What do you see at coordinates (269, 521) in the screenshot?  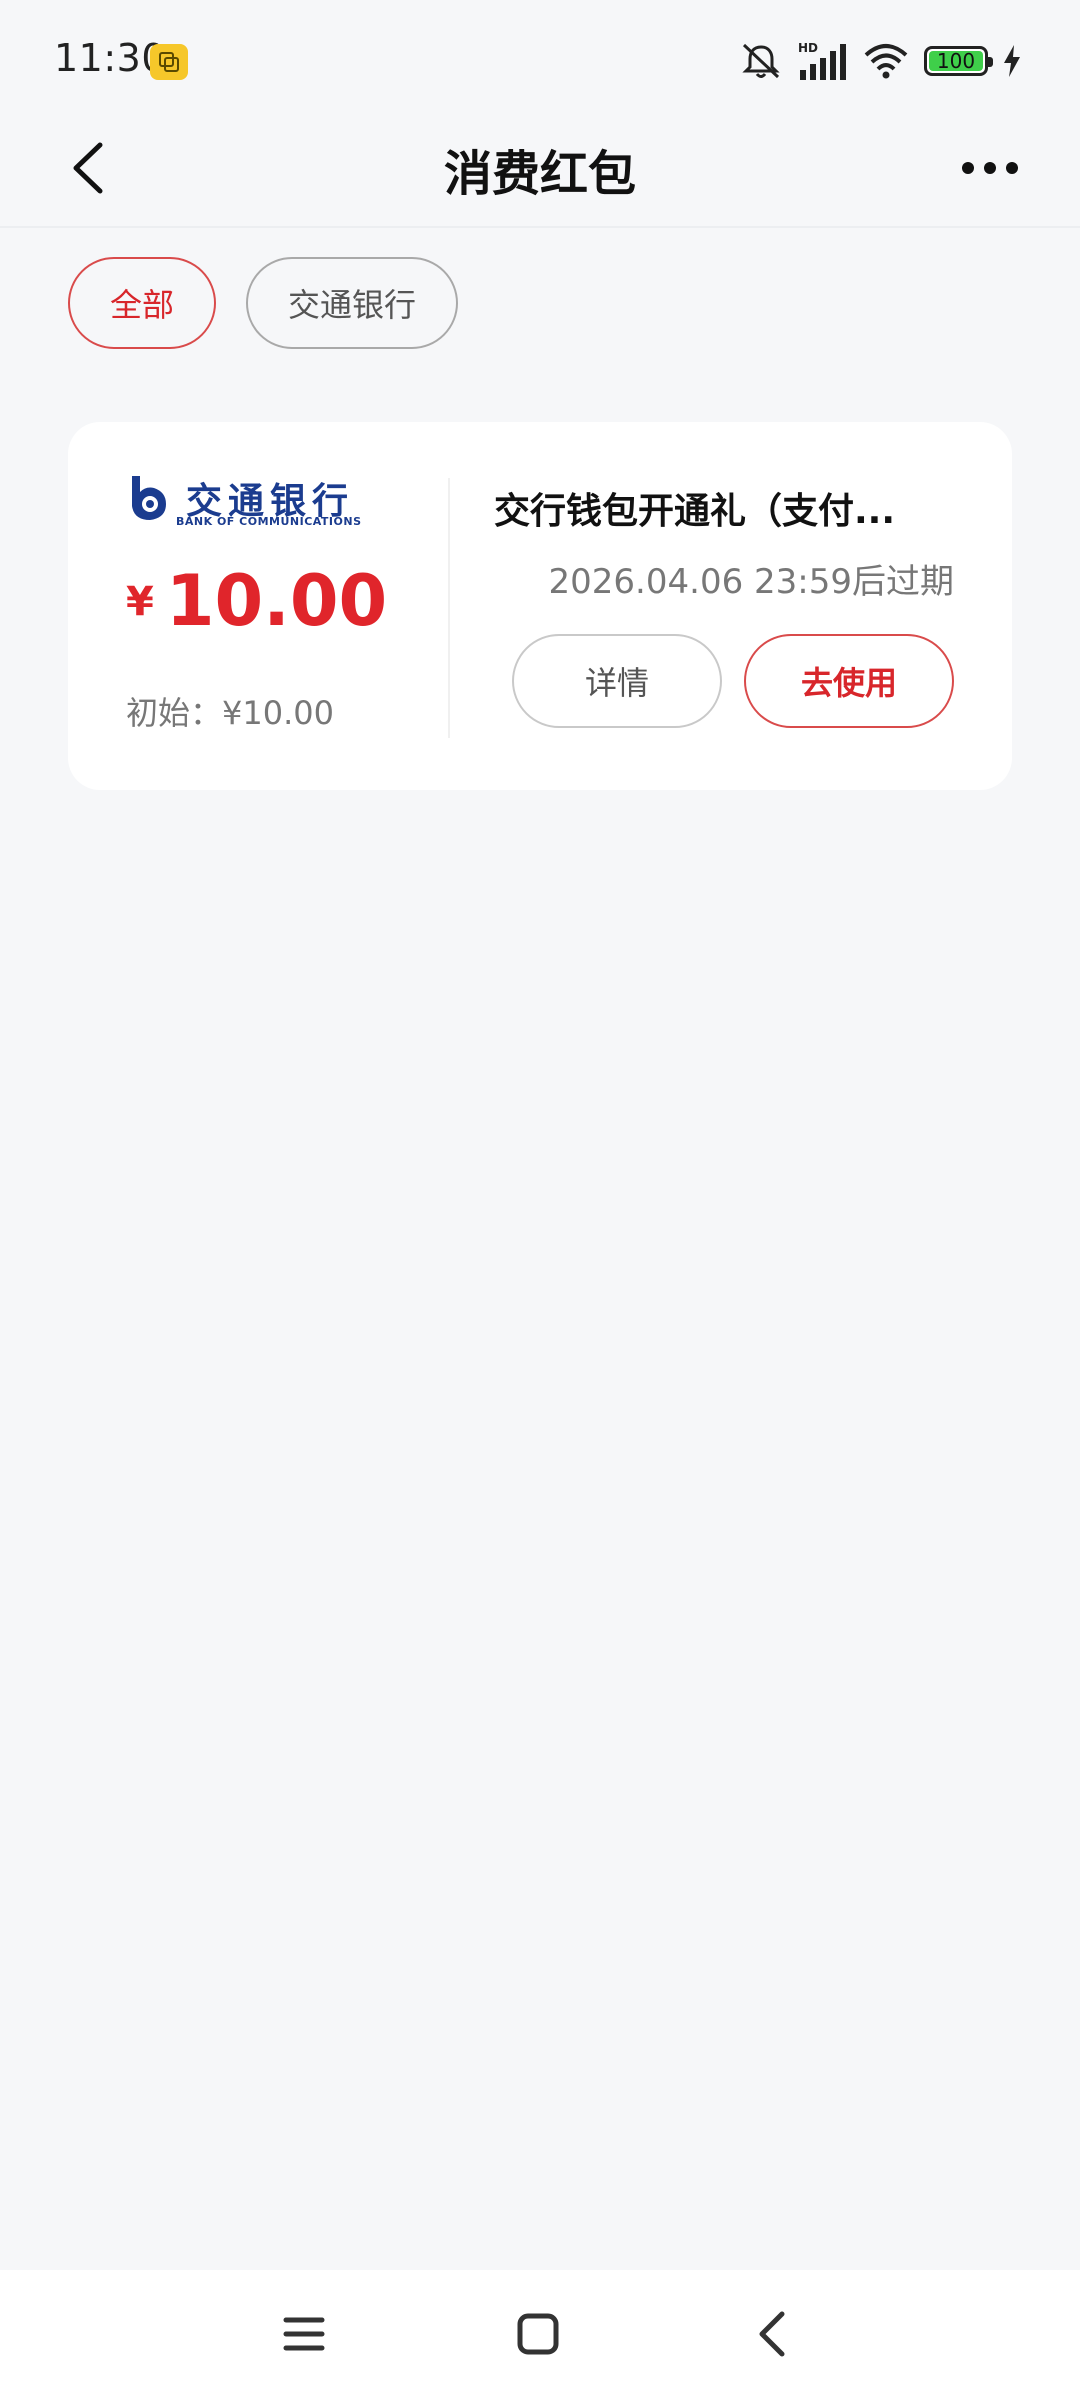 I see `bank-logo-name-en: BANK OF COMMUNICATIONS` at bounding box center [269, 521].